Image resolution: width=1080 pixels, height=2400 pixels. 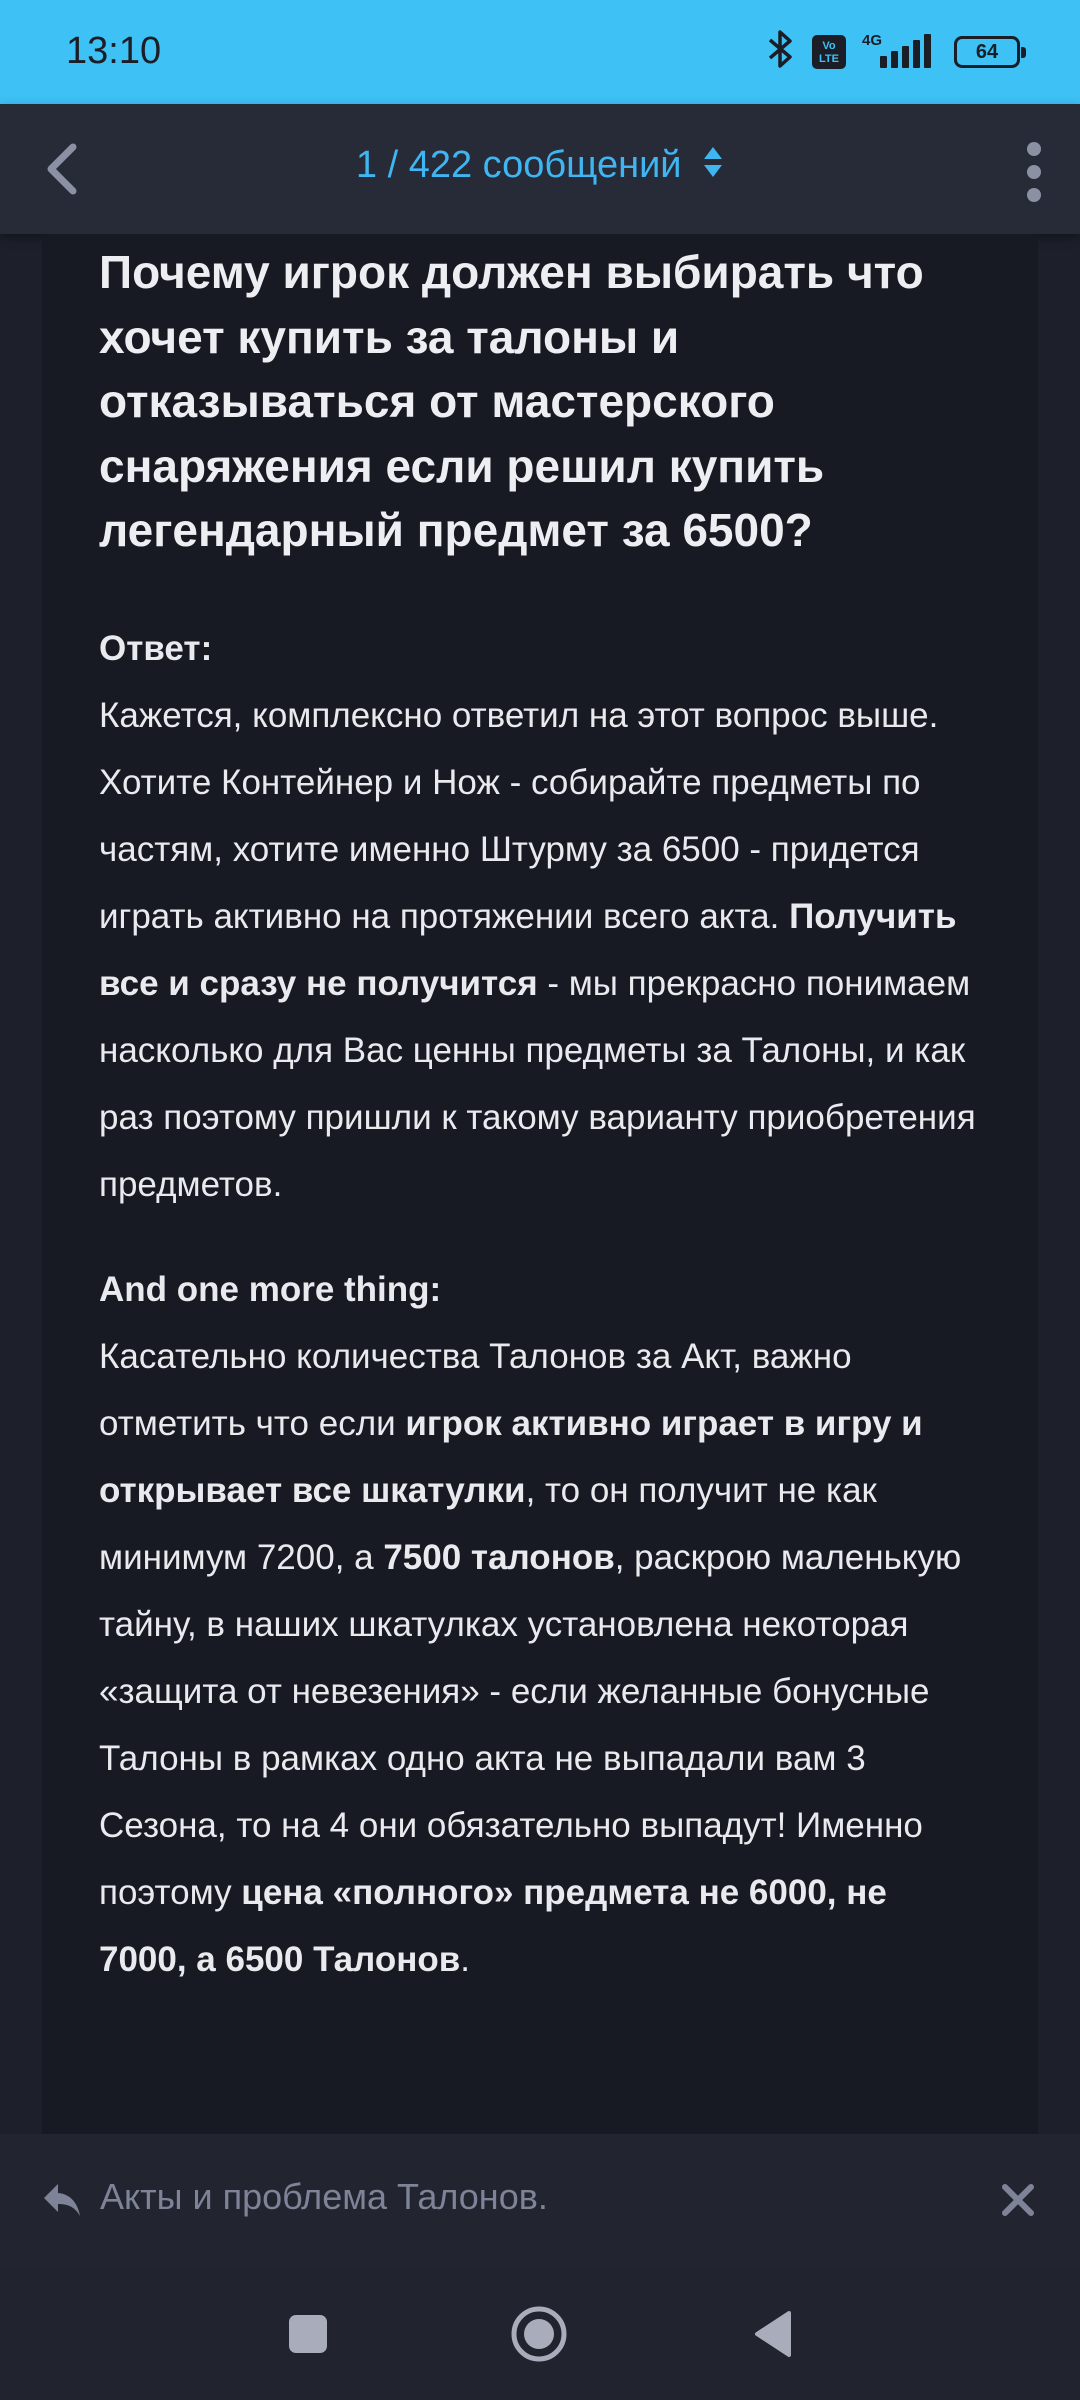 I want to click on signal-4g-icon: 4G, so click(x=900, y=52).